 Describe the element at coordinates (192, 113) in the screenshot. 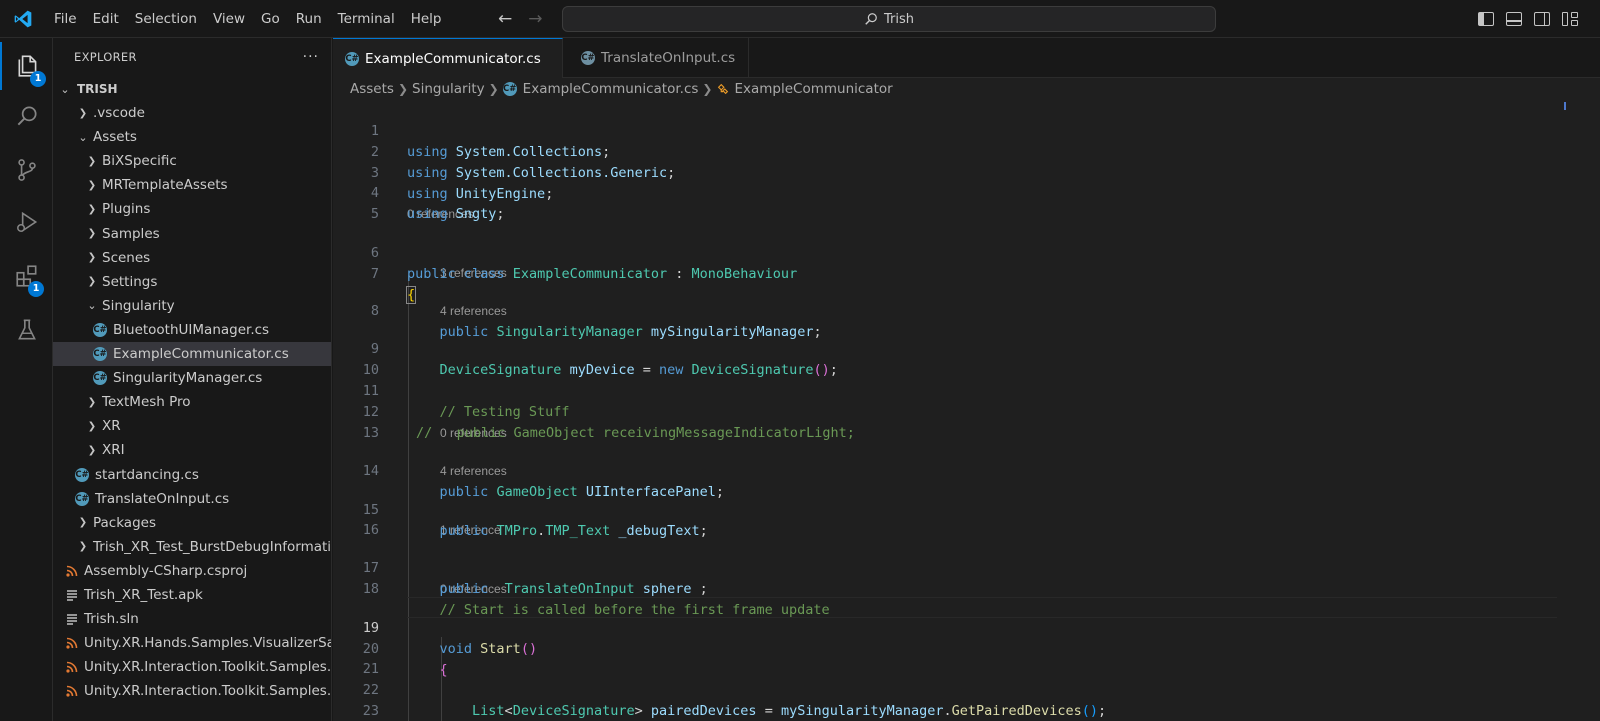

I see `tree-item: ❯ .vscode` at that location.